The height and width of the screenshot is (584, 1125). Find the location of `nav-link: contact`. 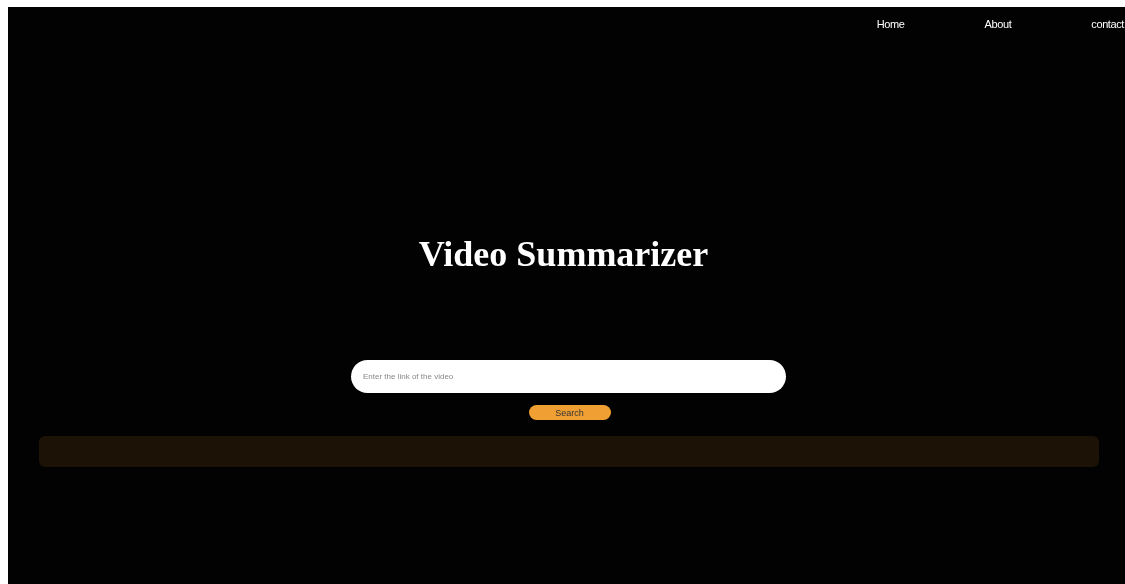

nav-link: contact is located at coordinates (1107, 24).